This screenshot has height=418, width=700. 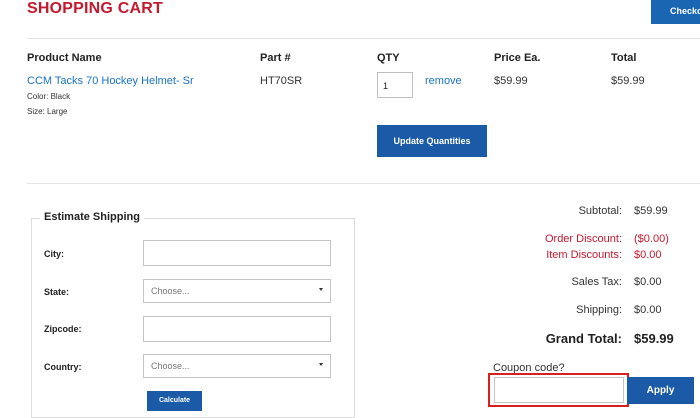 What do you see at coordinates (648, 255) in the screenshot?
I see `item-discounts-value: $0.00` at bounding box center [648, 255].